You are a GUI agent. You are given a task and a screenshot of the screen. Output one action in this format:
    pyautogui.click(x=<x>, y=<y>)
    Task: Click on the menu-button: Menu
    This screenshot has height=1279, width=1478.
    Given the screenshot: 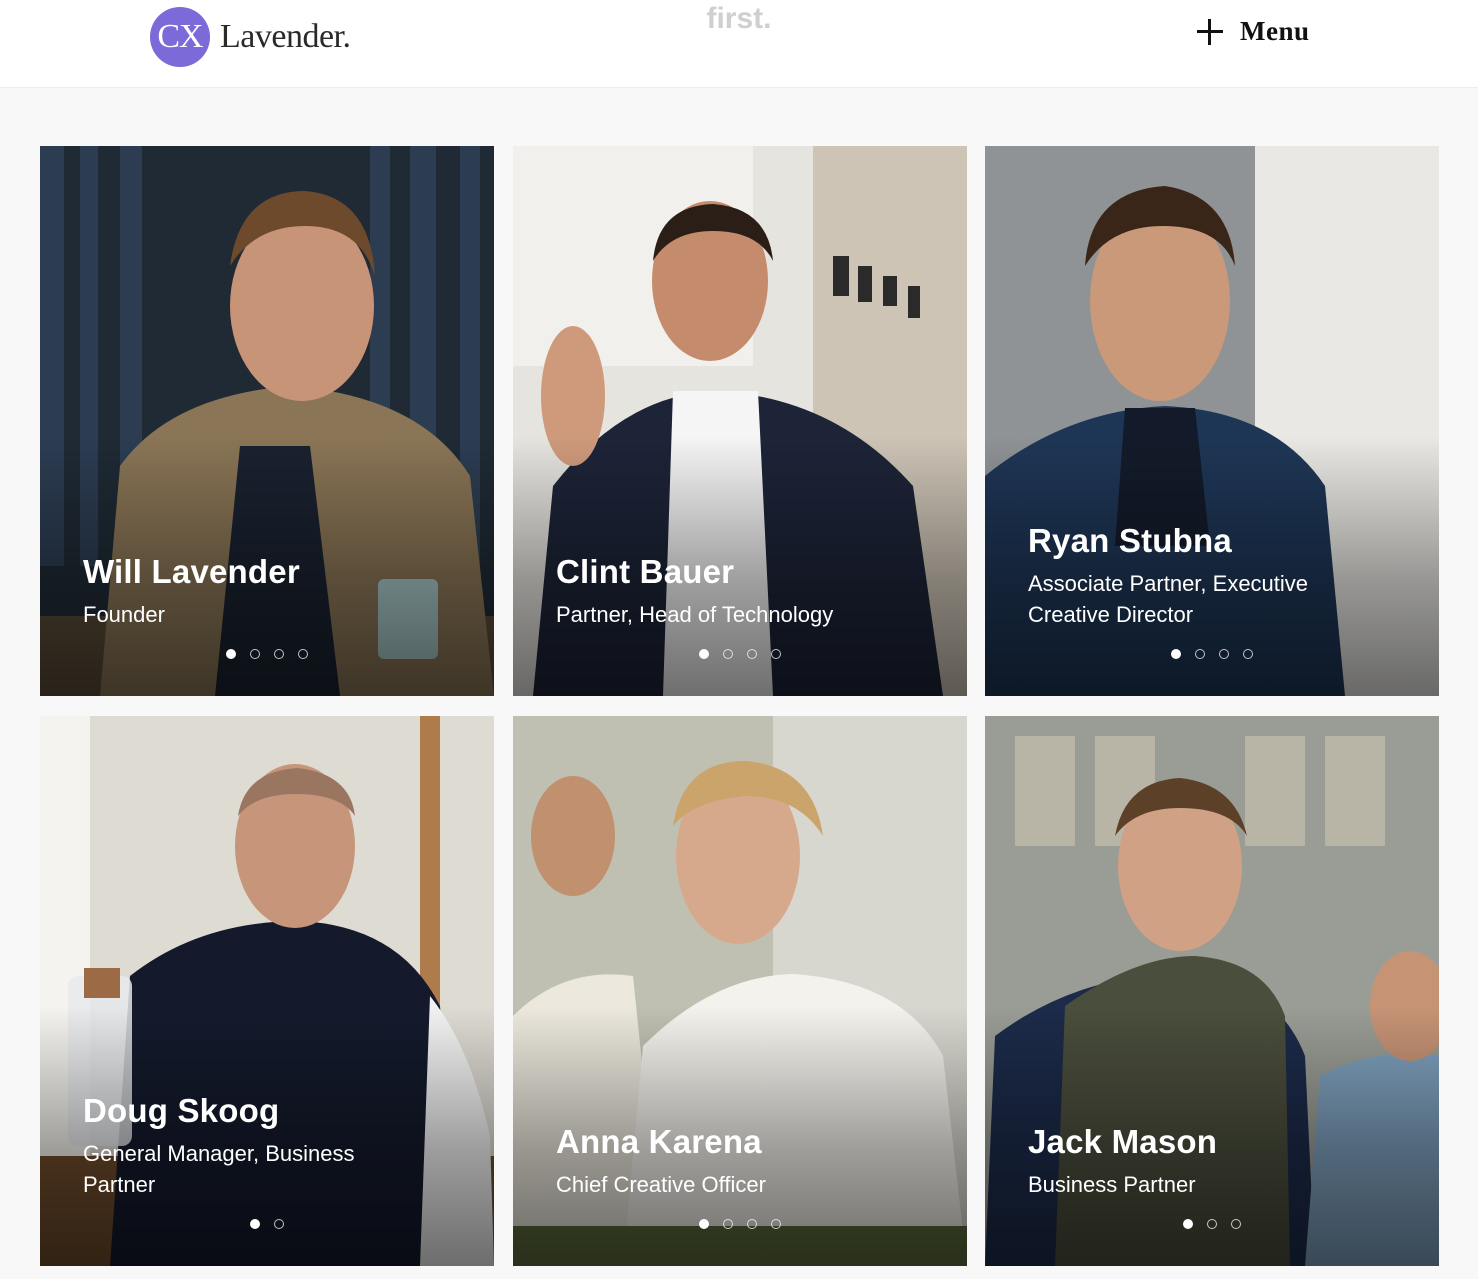 What is the action you would take?
    pyautogui.click(x=1253, y=31)
    